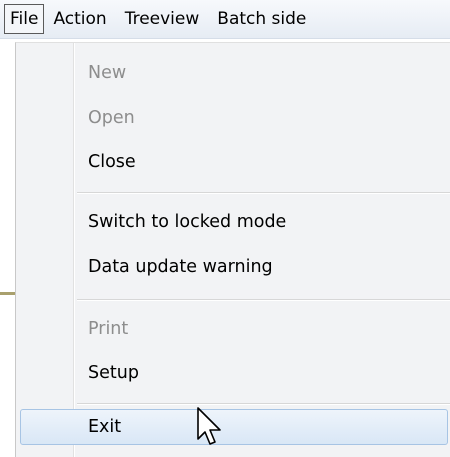 The width and height of the screenshot is (450, 457). I want to click on menu-item-open: Open, so click(111, 118).